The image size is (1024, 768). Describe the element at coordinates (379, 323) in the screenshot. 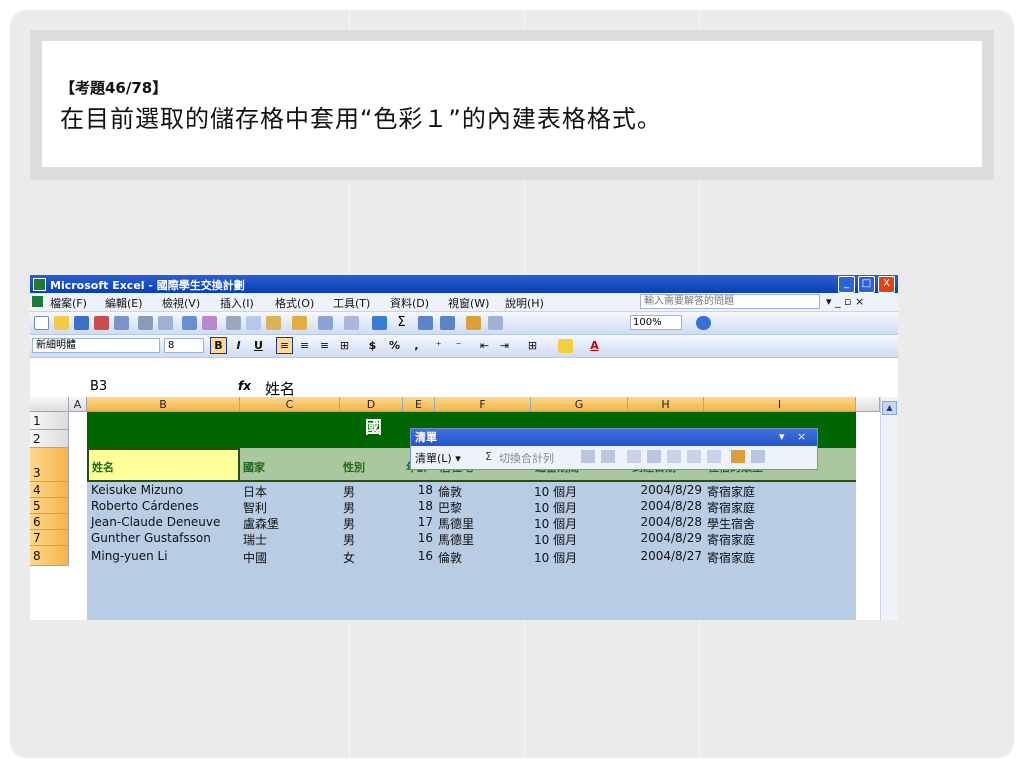

I see `hyperlink-icon` at that location.